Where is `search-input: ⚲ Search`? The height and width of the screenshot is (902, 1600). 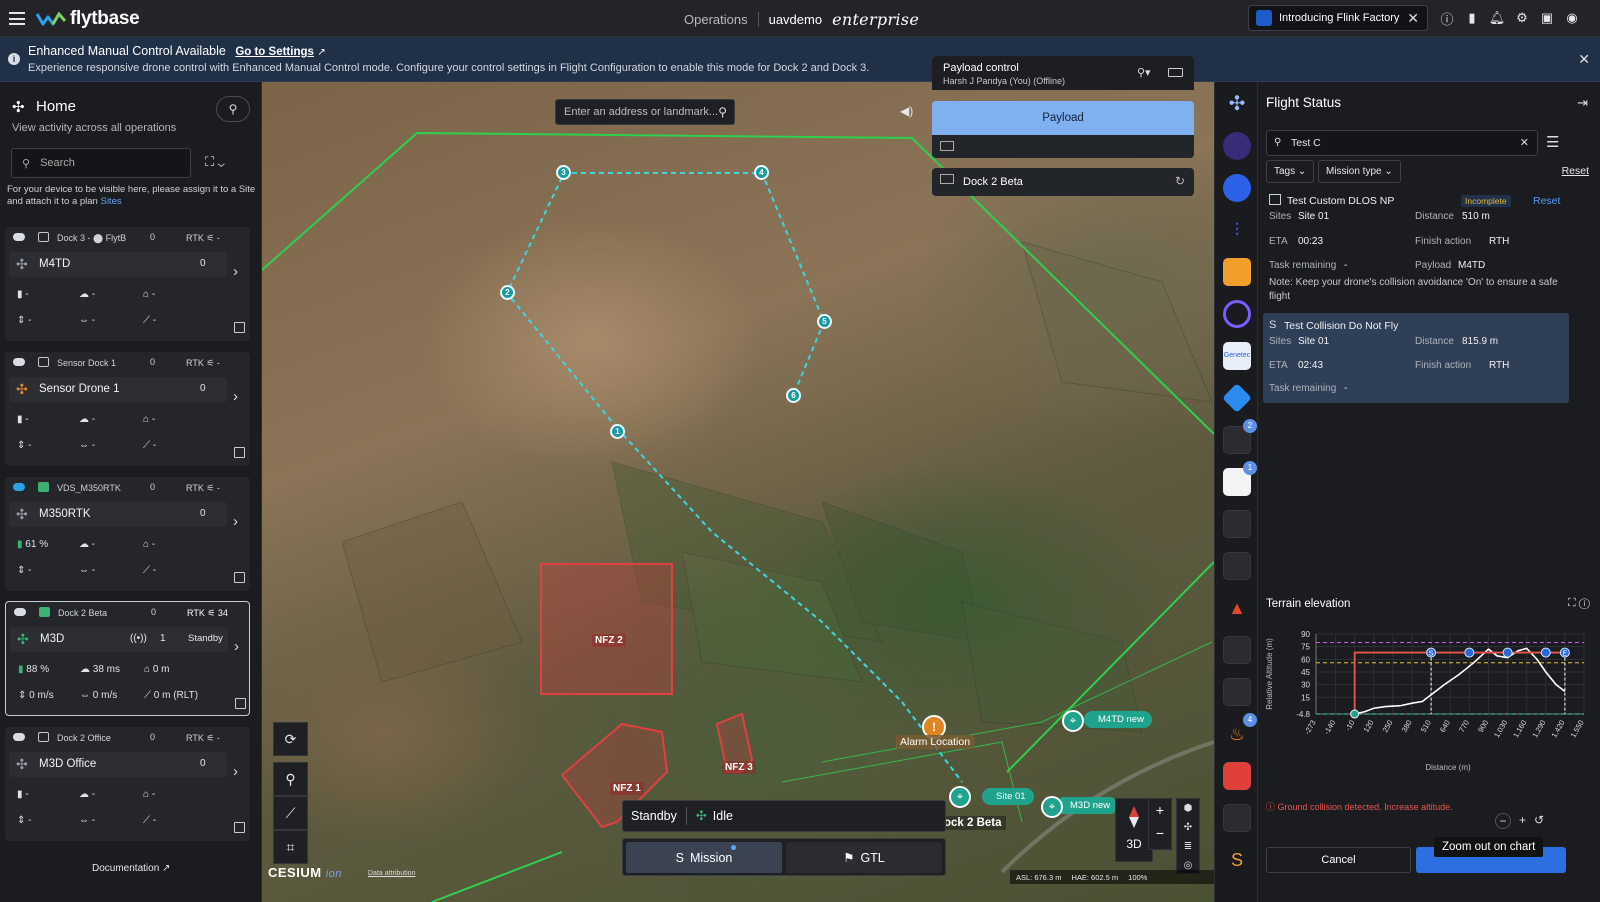 search-input: ⚲ Search is located at coordinates (101, 163).